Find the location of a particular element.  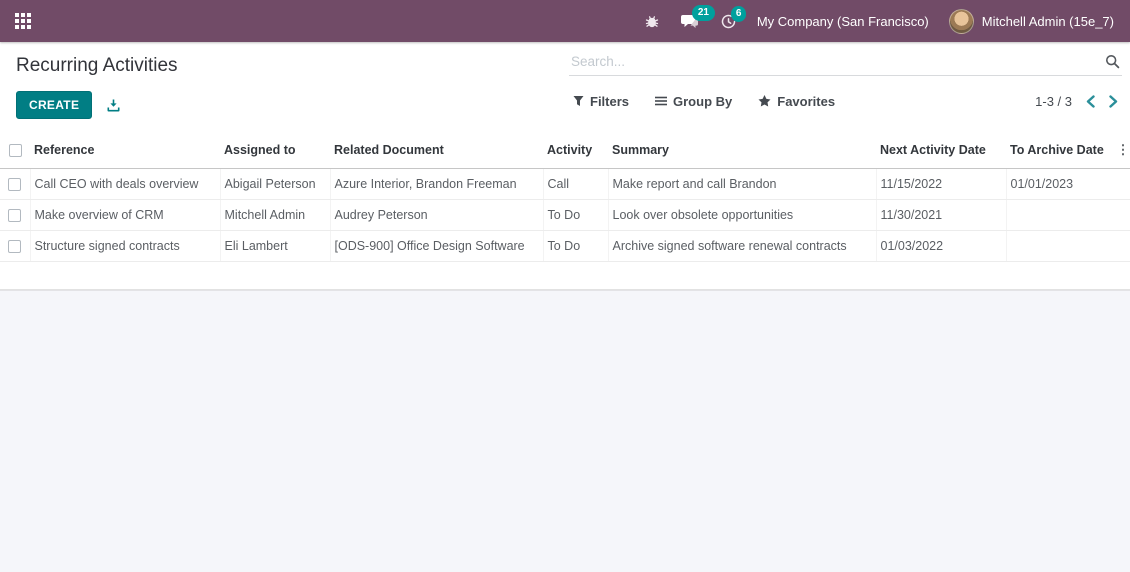

favorites-label: Favorites is located at coordinates (806, 101).